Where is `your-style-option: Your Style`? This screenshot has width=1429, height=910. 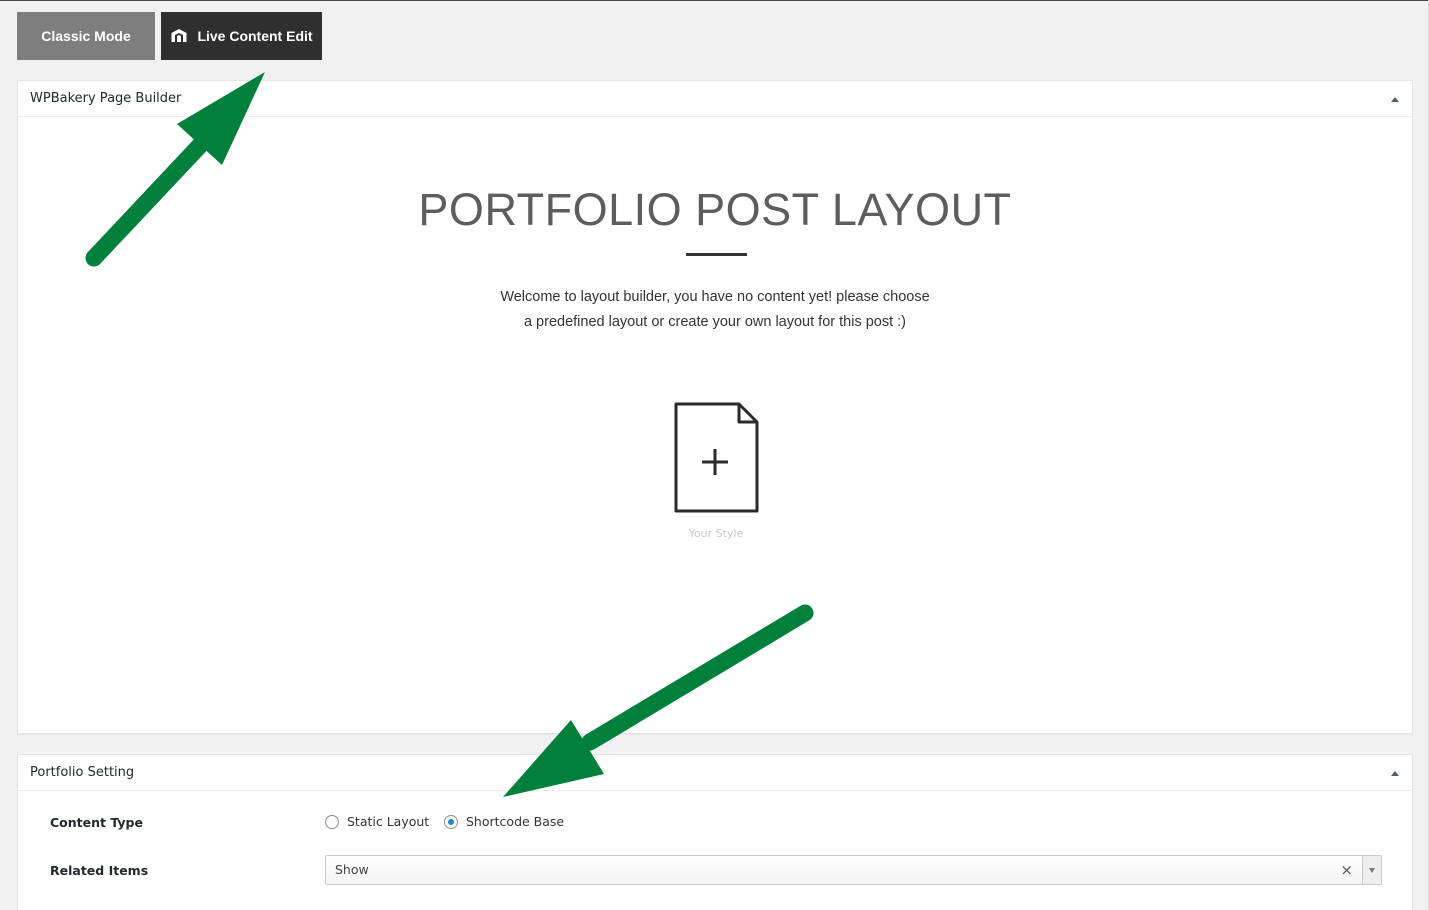
your-style-option: Your Style is located at coordinates (716, 470).